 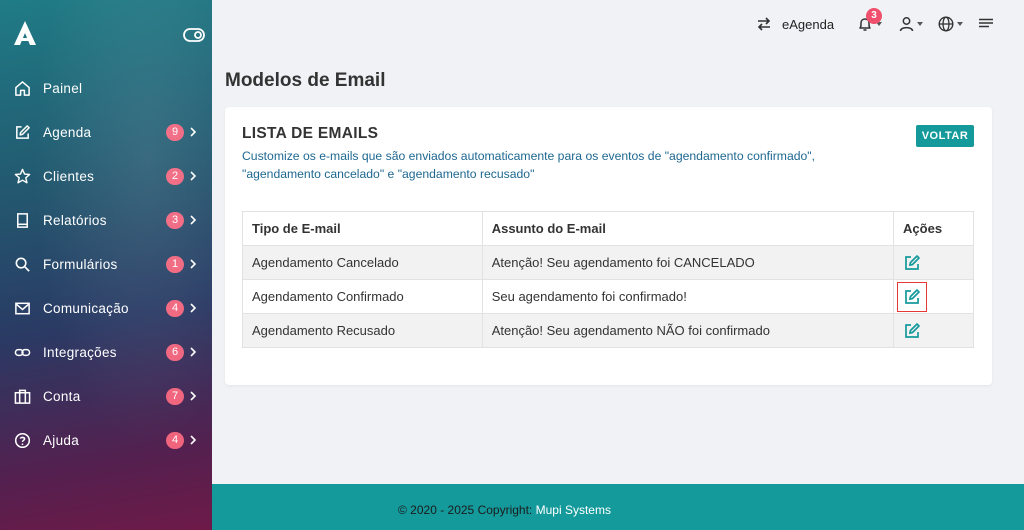 I want to click on back-button: VOLTAR, so click(x=945, y=136).